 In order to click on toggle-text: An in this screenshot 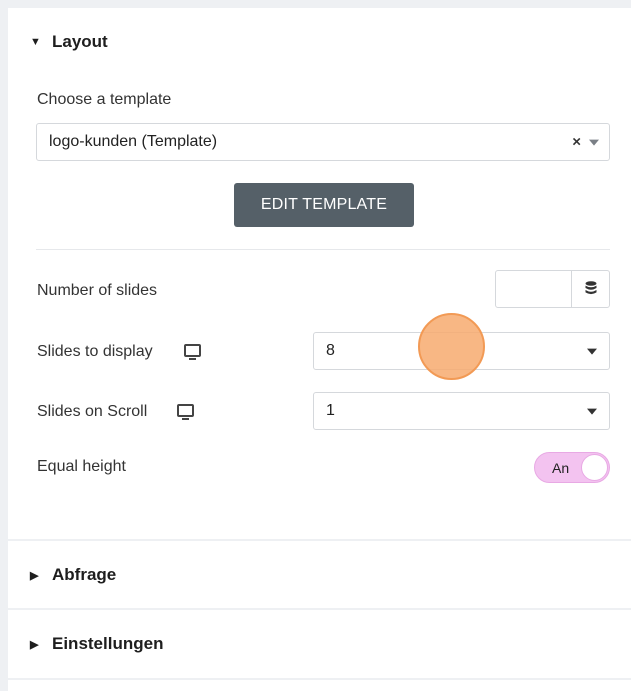, I will do `click(561, 468)`.